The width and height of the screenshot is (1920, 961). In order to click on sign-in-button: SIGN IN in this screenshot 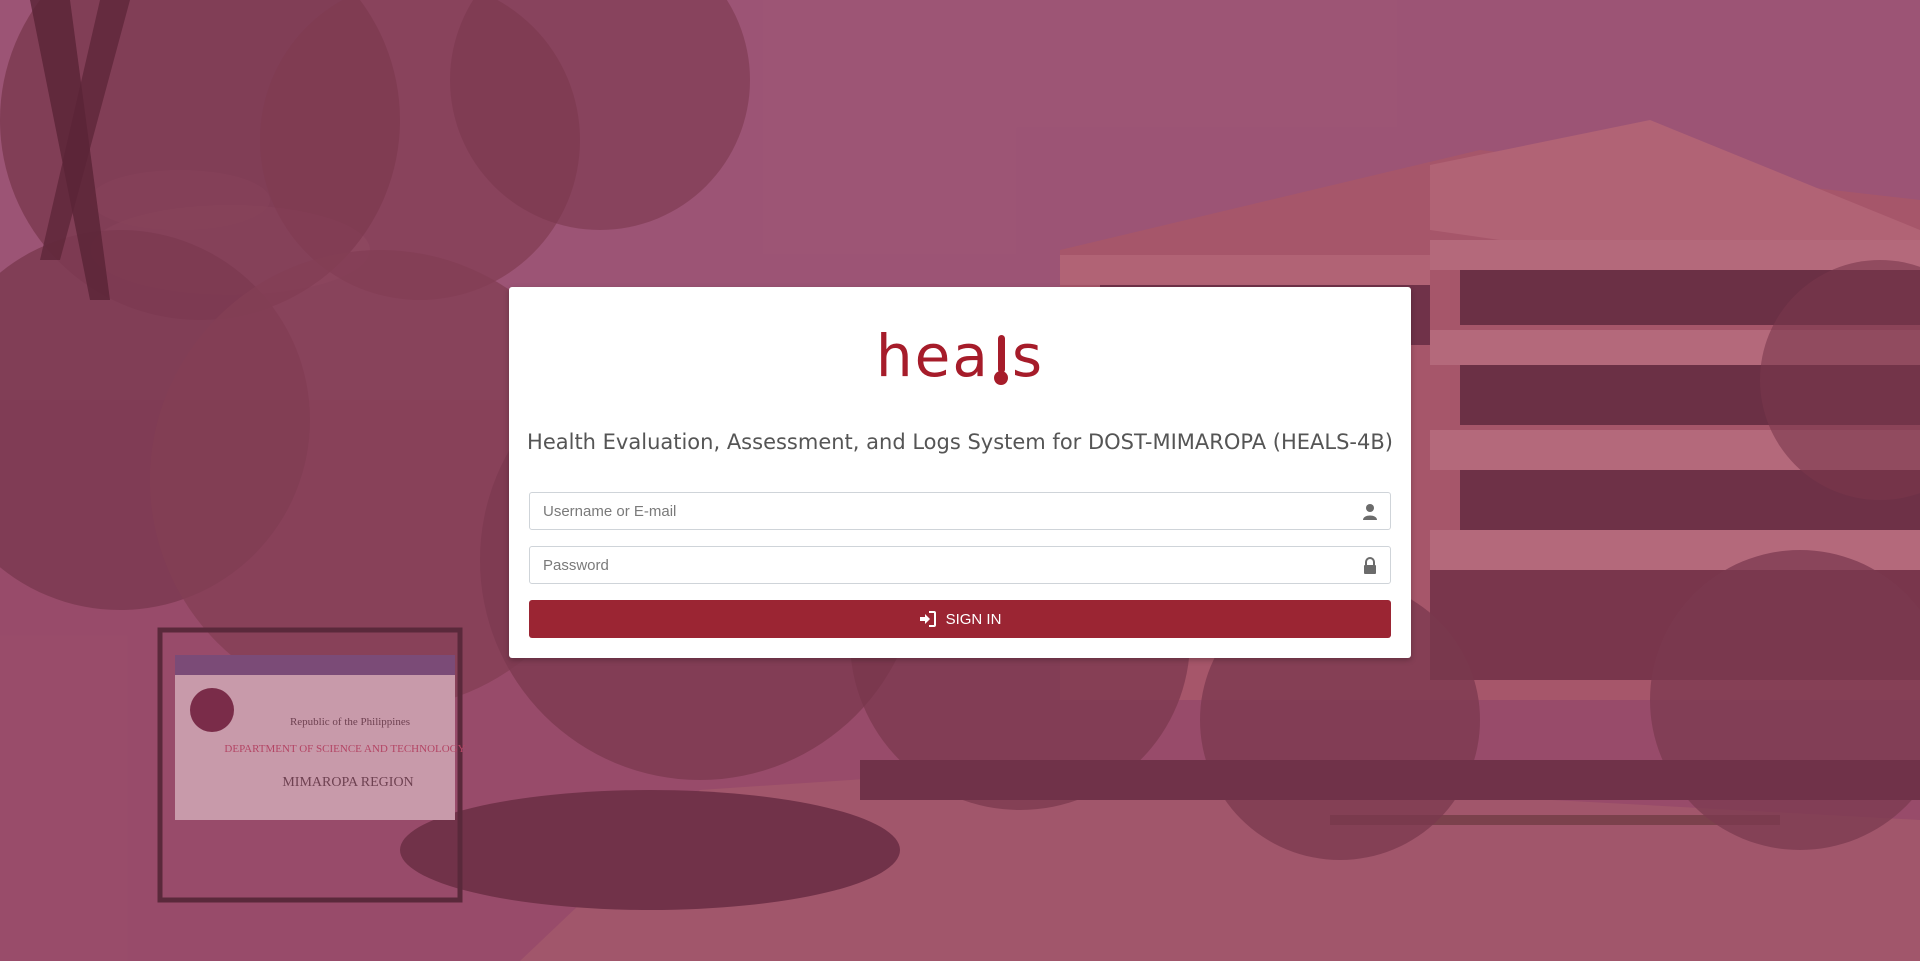, I will do `click(960, 619)`.